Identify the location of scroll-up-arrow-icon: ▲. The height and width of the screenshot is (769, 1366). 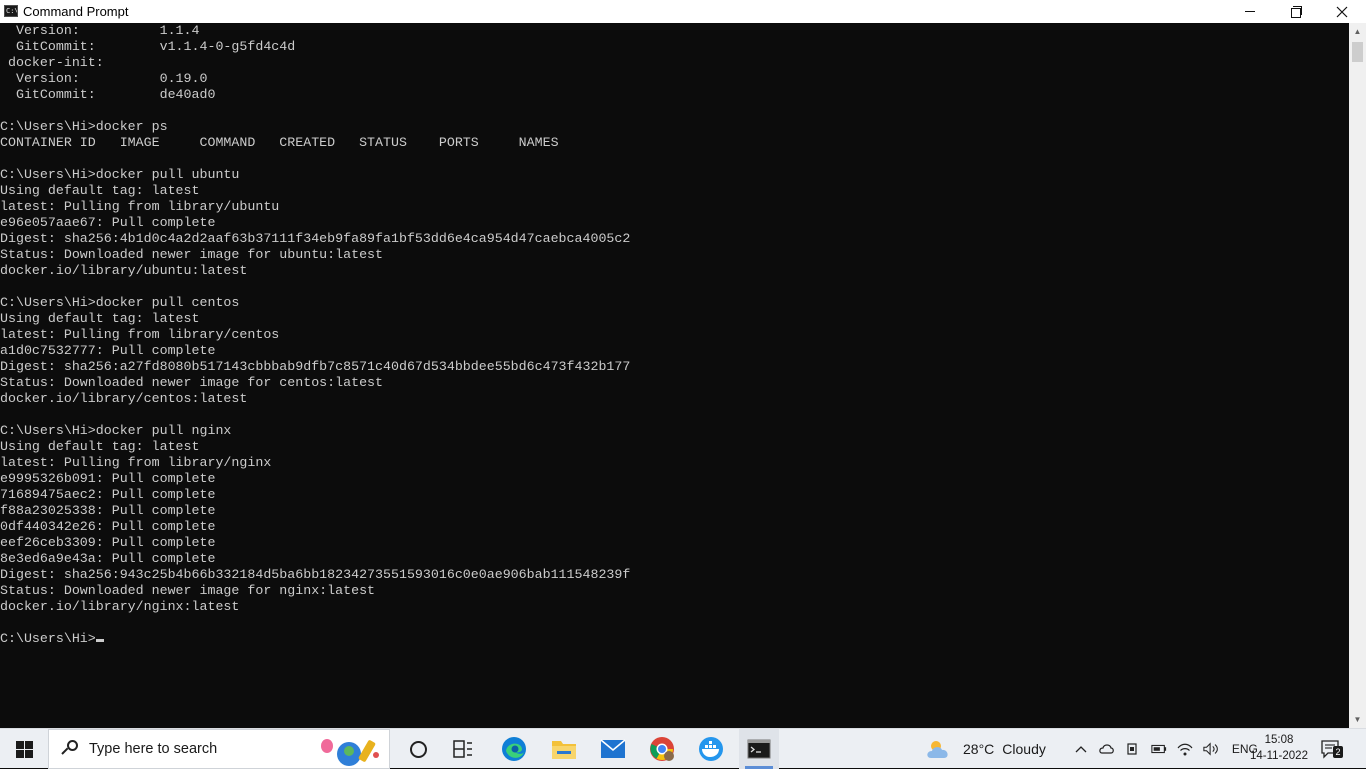
(1357, 31).